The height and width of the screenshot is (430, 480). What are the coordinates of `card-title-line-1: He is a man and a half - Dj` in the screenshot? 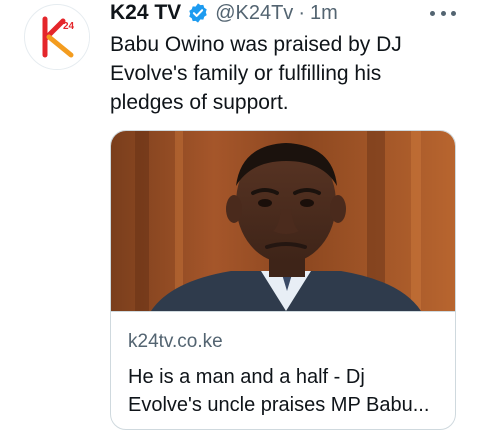 It's located at (246, 377).